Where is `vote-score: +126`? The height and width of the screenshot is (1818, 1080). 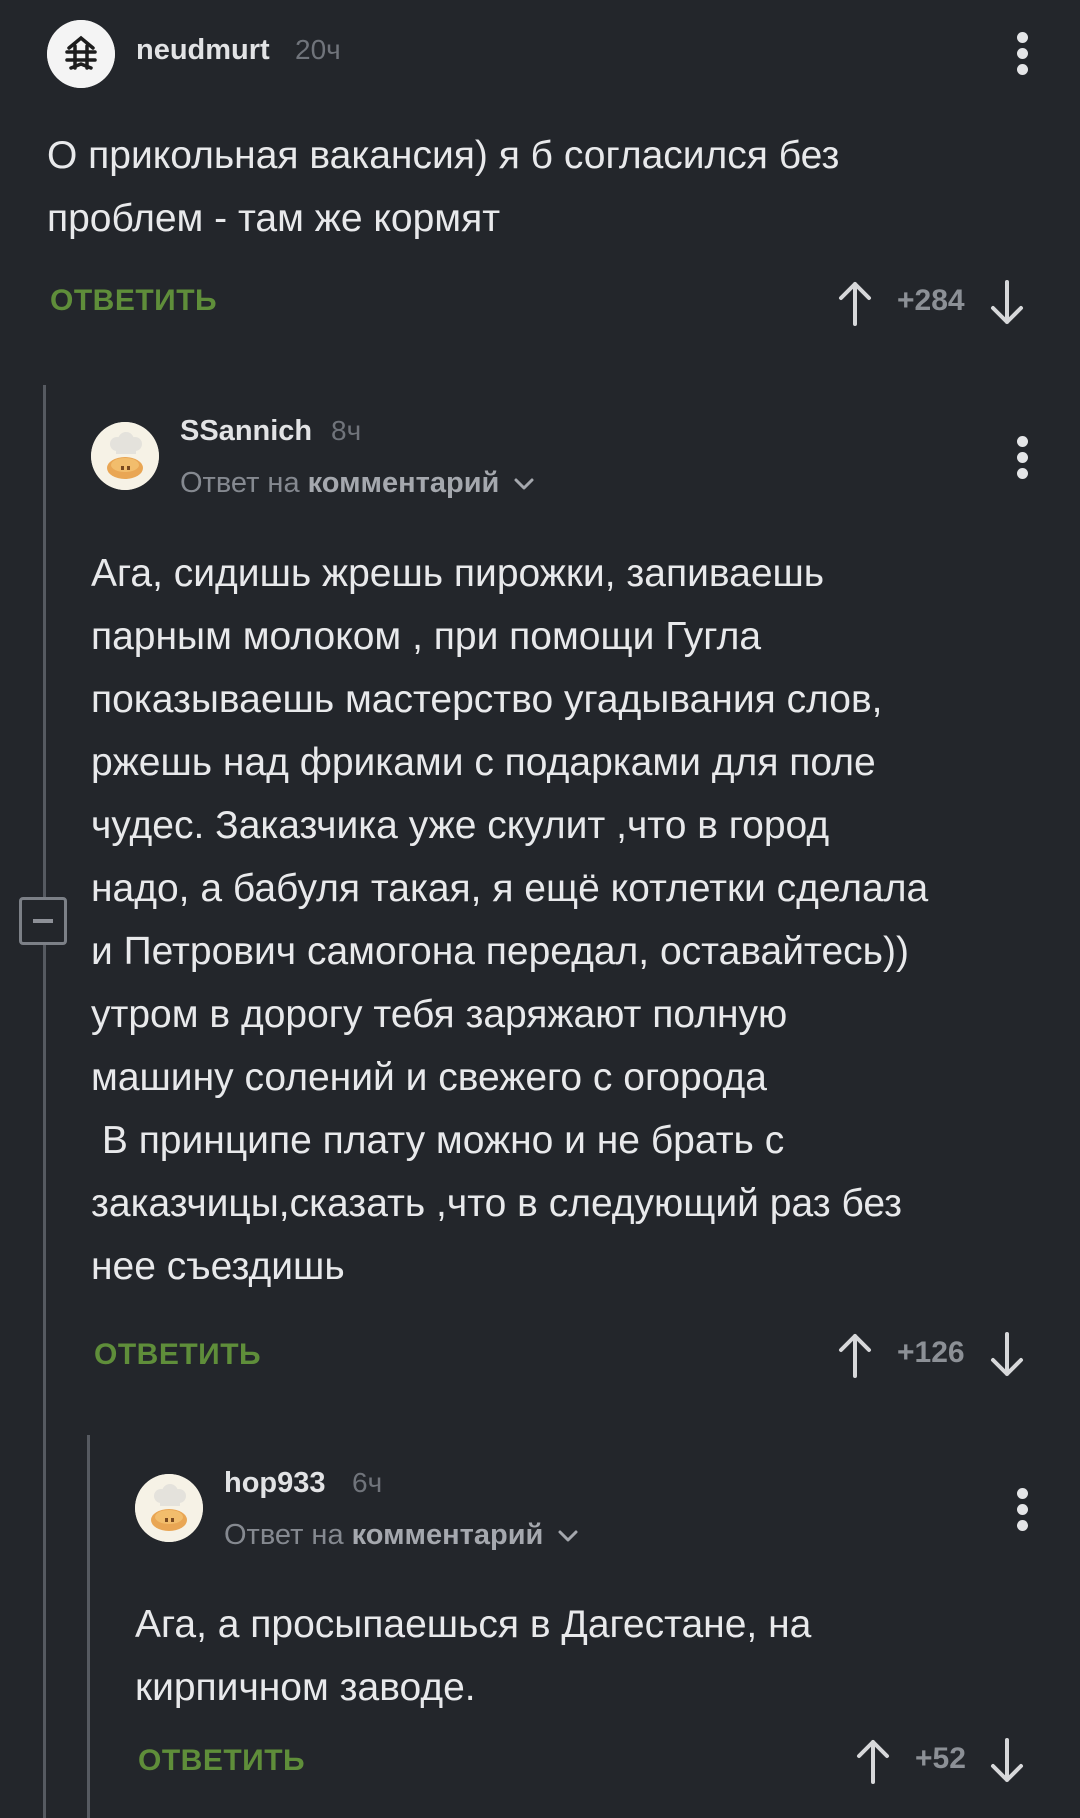 vote-score: +126 is located at coordinates (931, 1352).